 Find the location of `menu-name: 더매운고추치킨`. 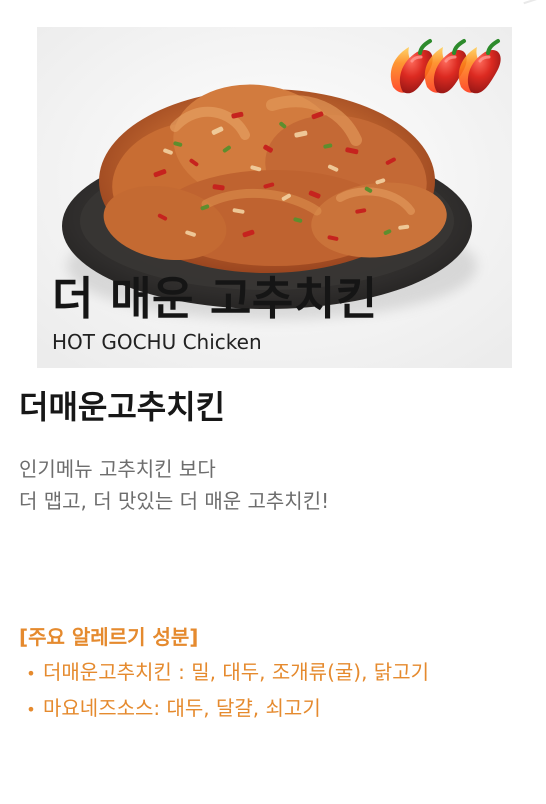

menu-name: 더매운고추치킨 is located at coordinates (122, 407).